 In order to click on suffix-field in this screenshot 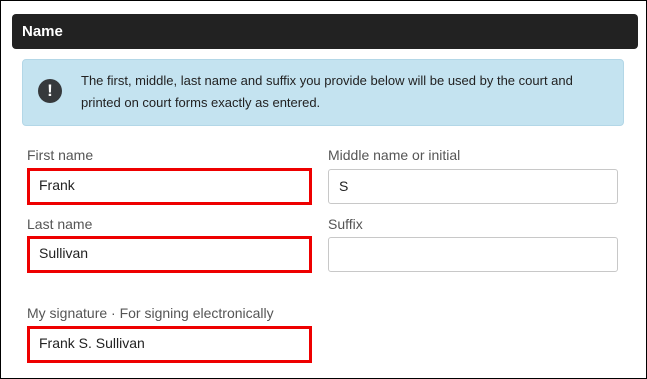, I will do `click(473, 254)`.